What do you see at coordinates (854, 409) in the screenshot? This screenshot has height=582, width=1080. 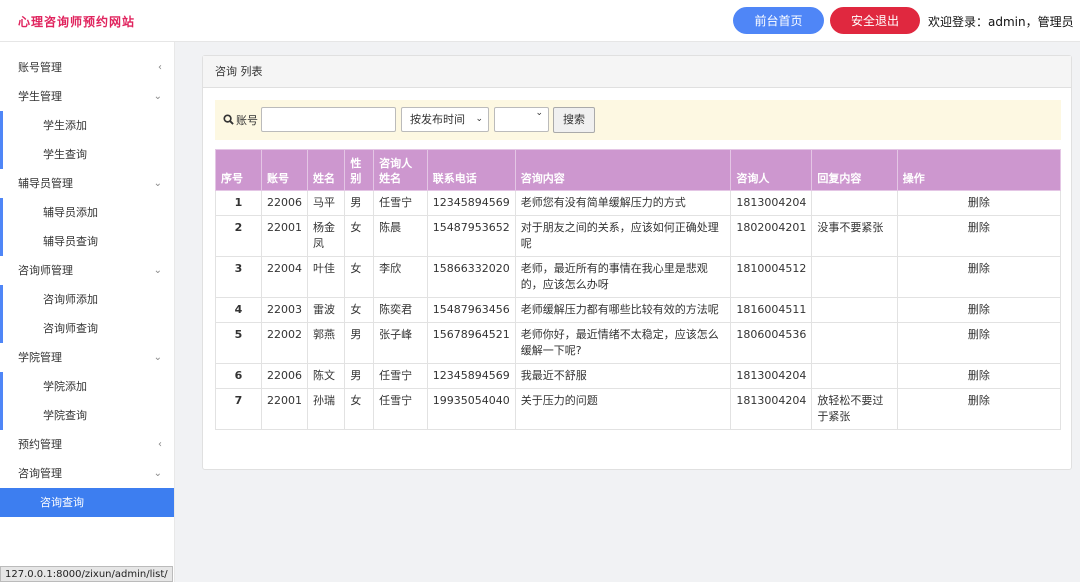 I see `cell-reply: 放轻松不要过于紧张` at bounding box center [854, 409].